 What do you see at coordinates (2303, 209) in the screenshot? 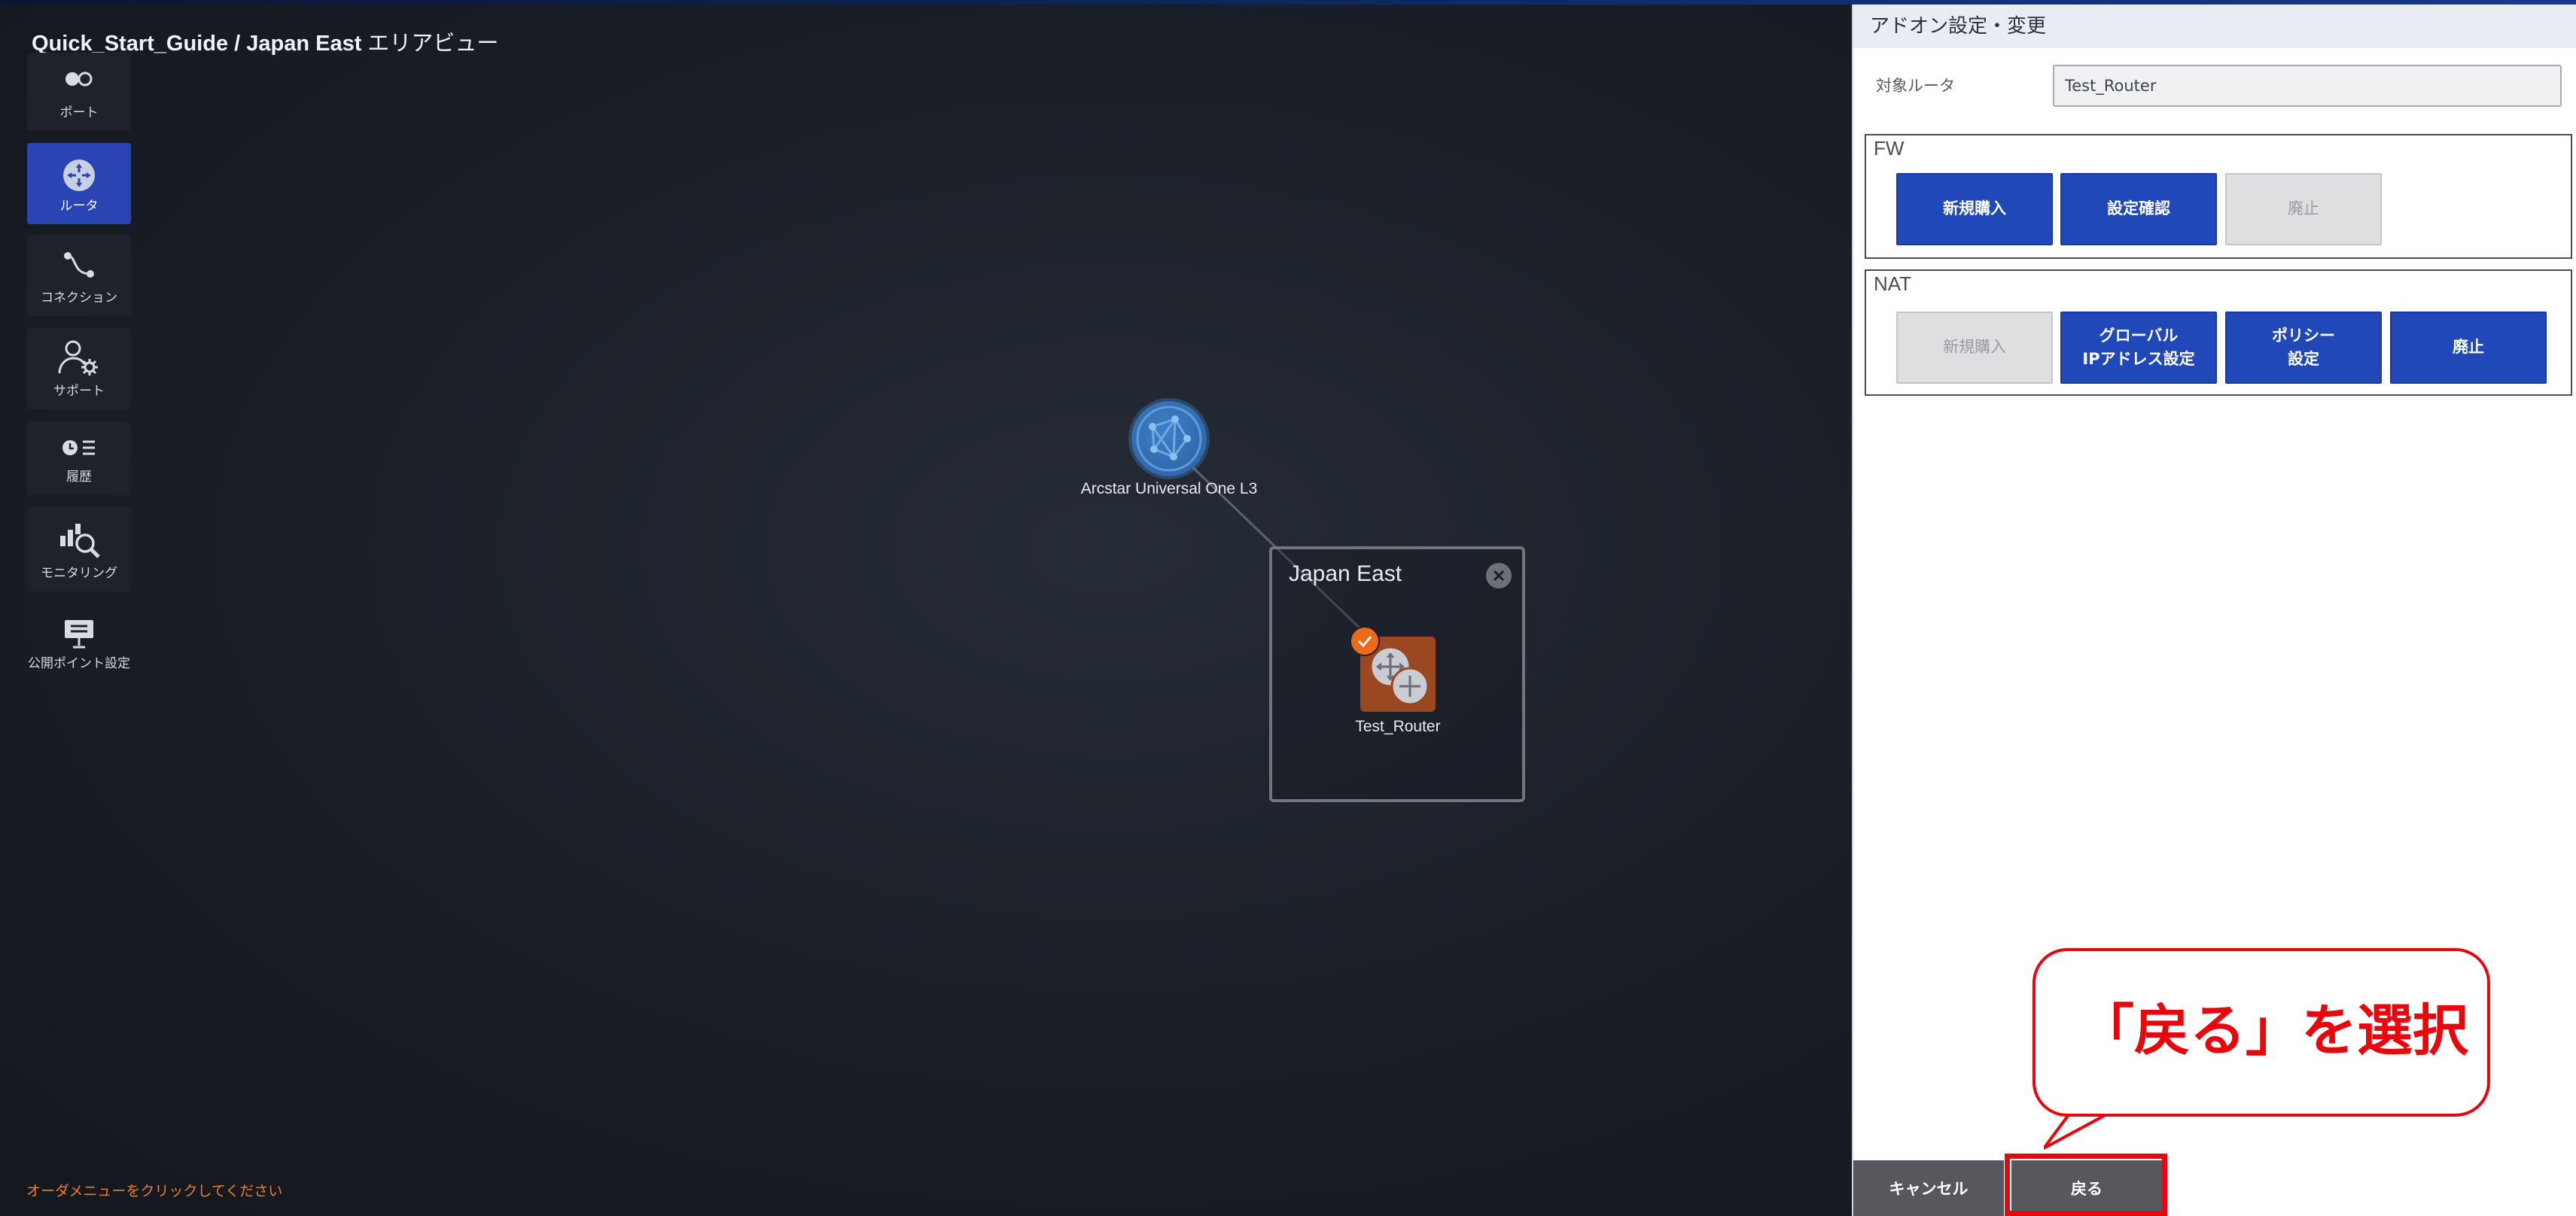
I see `fw-discontinue-button: 廃止` at bounding box center [2303, 209].